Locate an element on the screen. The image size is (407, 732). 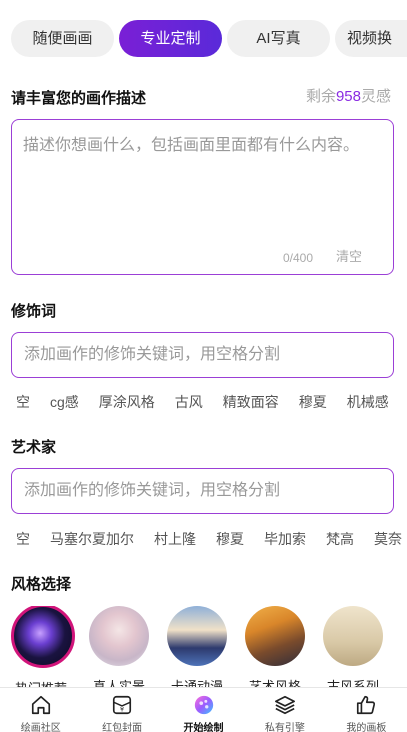
style-list: 热门推荐 真人实景 卡通动漫 艺术风格 古风系列 is located at coordinates (209, 647).